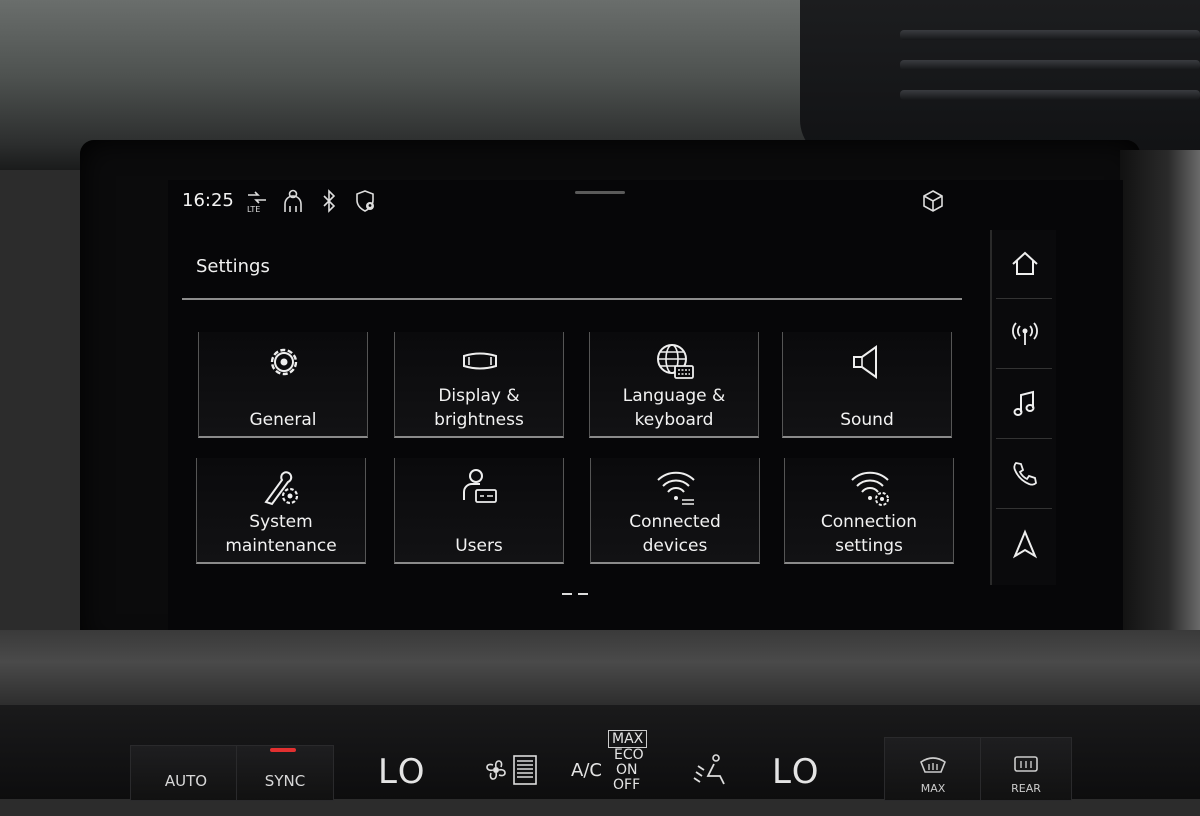 The image size is (1200, 816). I want to click on windshield-defrost-icon, so click(933, 765).